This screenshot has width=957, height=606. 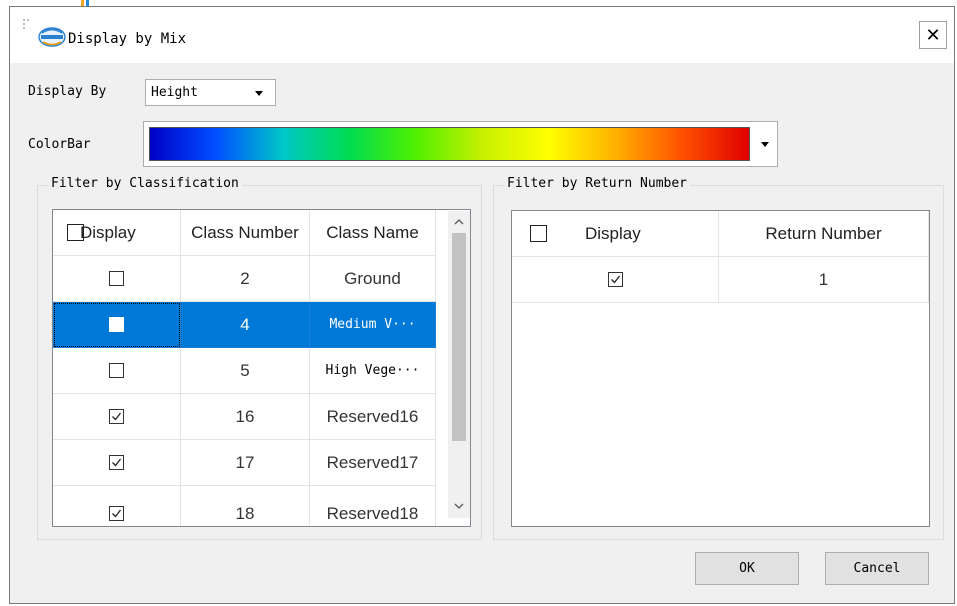 I want to click on return-number-cell: 1, so click(x=824, y=280).